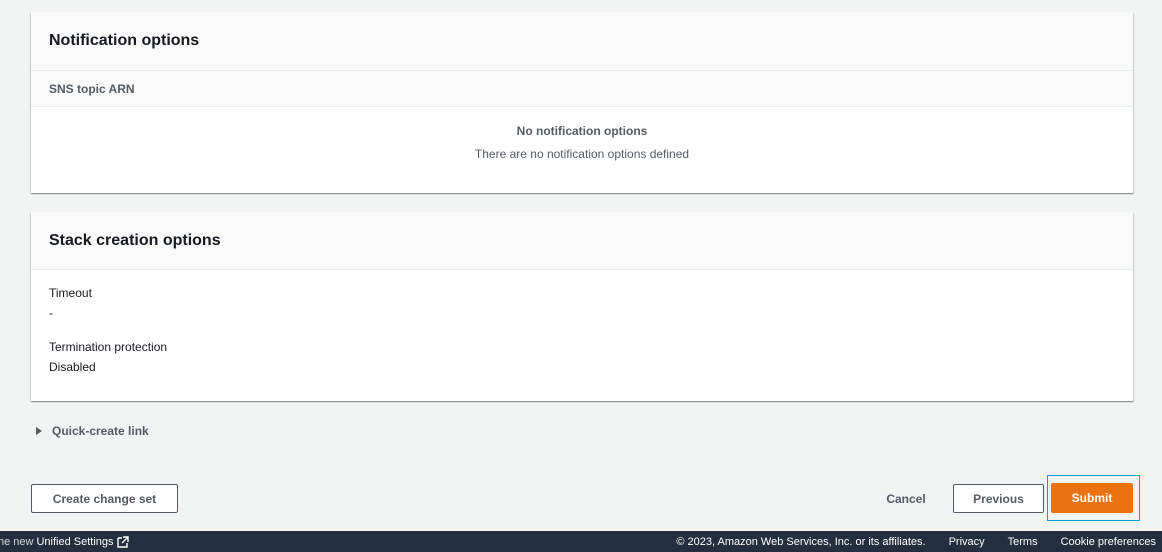 This screenshot has width=1162, height=552. What do you see at coordinates (1108, 542) in the screenshot?
I see `cookie-preferences-link: Cookie preferences` at bounding box center [1108, 542].